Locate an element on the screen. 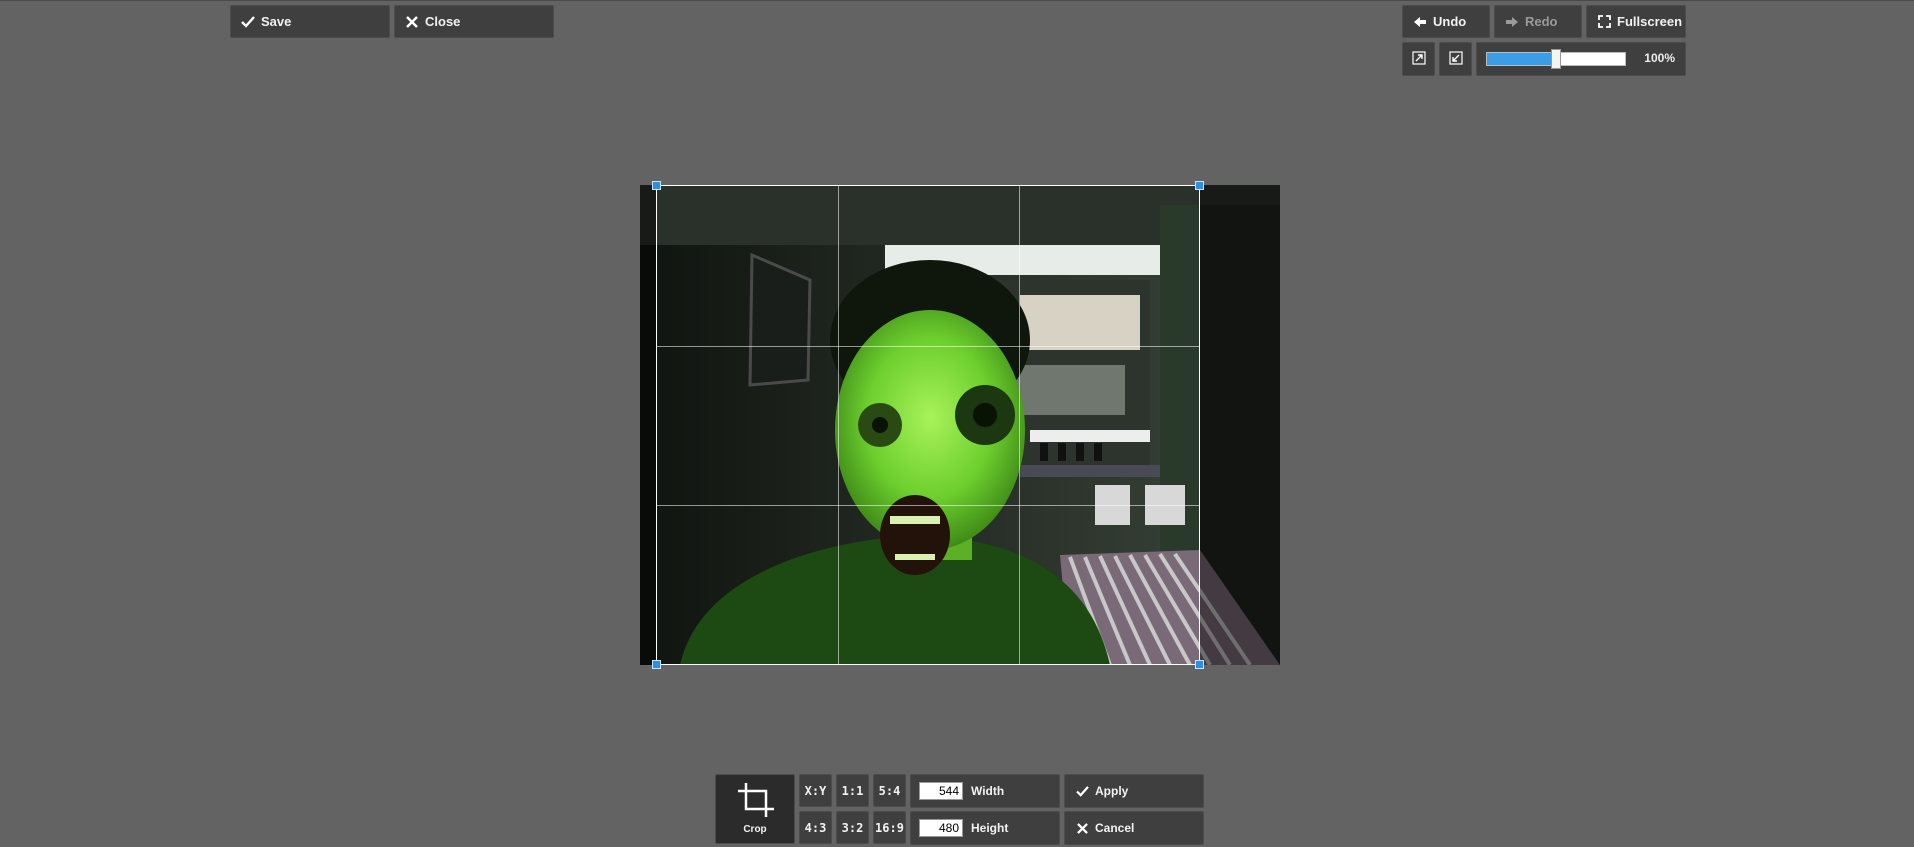 The height and width of the screenshot is (847, 1914). fullscreen-button: Fullscreen is located at coordinates (1636, 21).